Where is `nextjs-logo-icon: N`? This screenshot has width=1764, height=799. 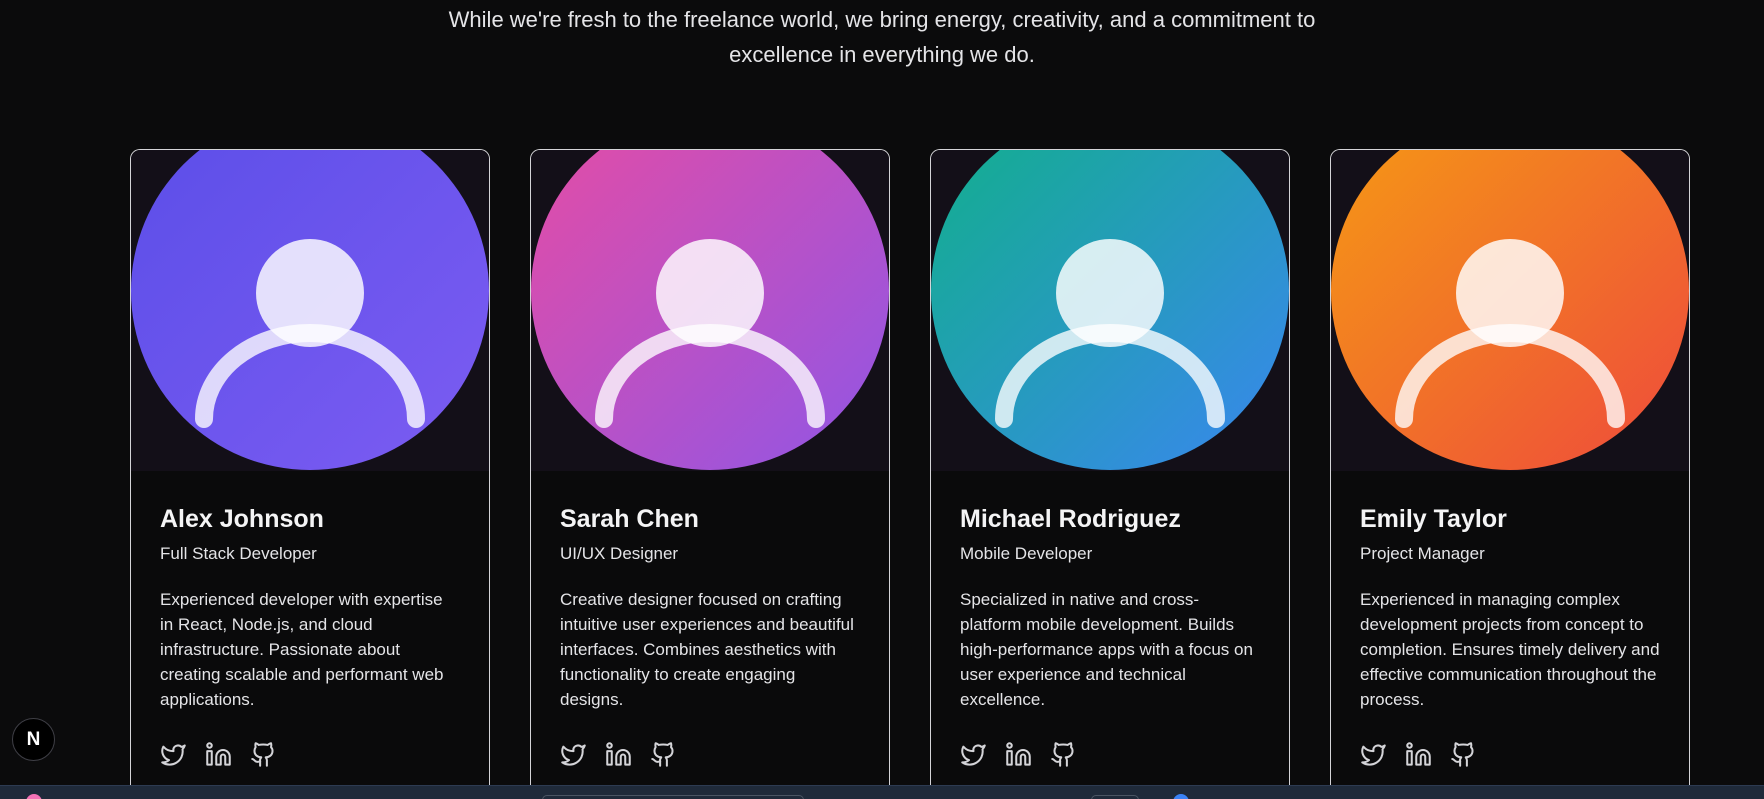
nextjs-logo-icon: N is located at coordinates (33, 739).